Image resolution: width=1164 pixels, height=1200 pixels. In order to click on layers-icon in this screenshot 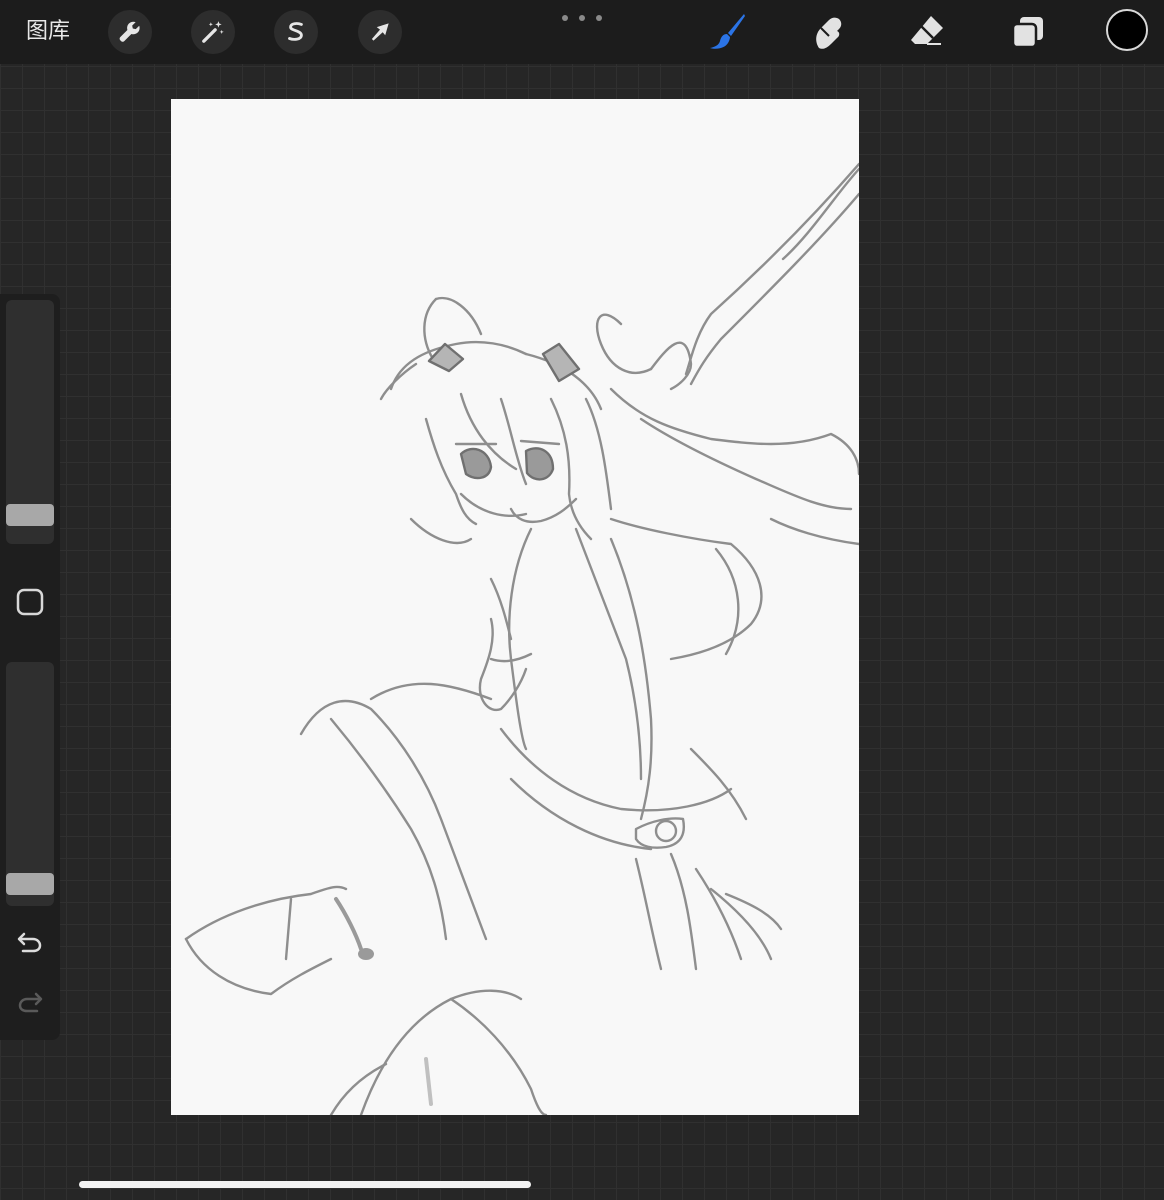, I will do `click(1027, 33)`.